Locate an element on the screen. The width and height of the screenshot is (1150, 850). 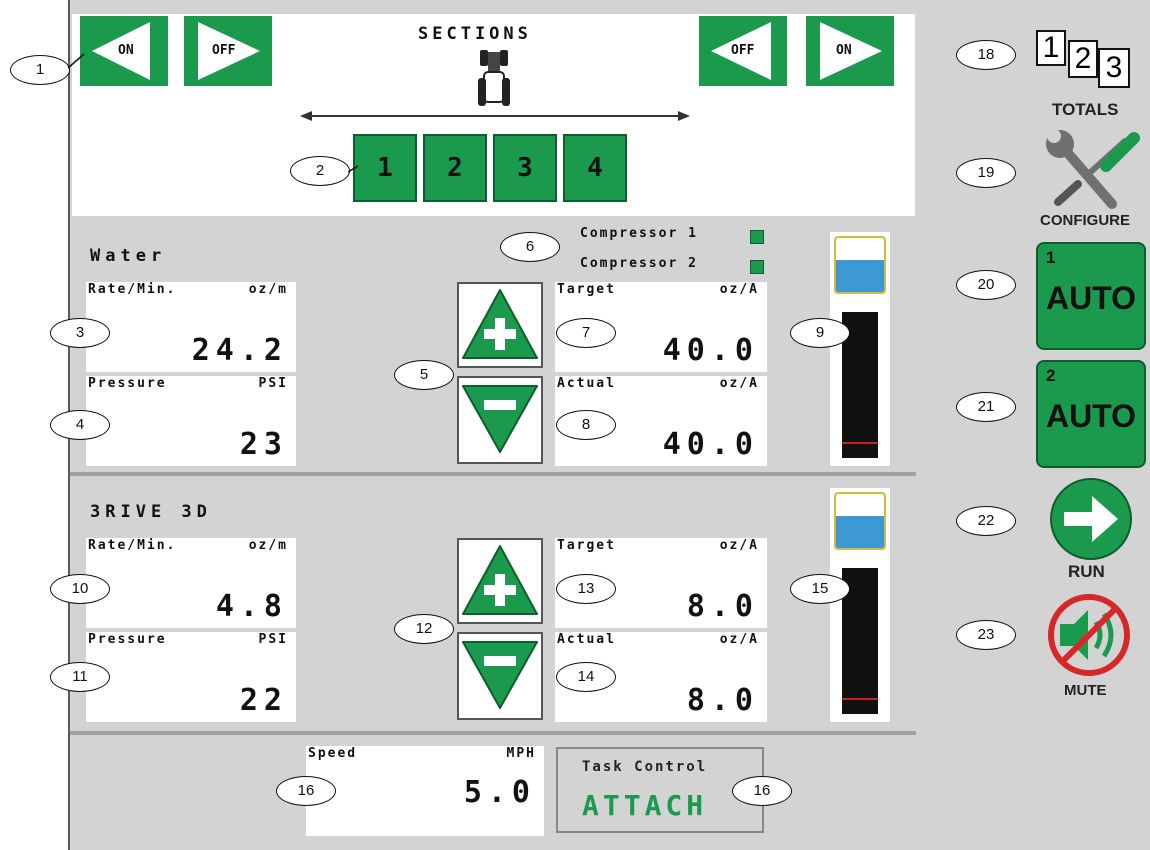
configure-icon is located at coordinates (1092, 169).